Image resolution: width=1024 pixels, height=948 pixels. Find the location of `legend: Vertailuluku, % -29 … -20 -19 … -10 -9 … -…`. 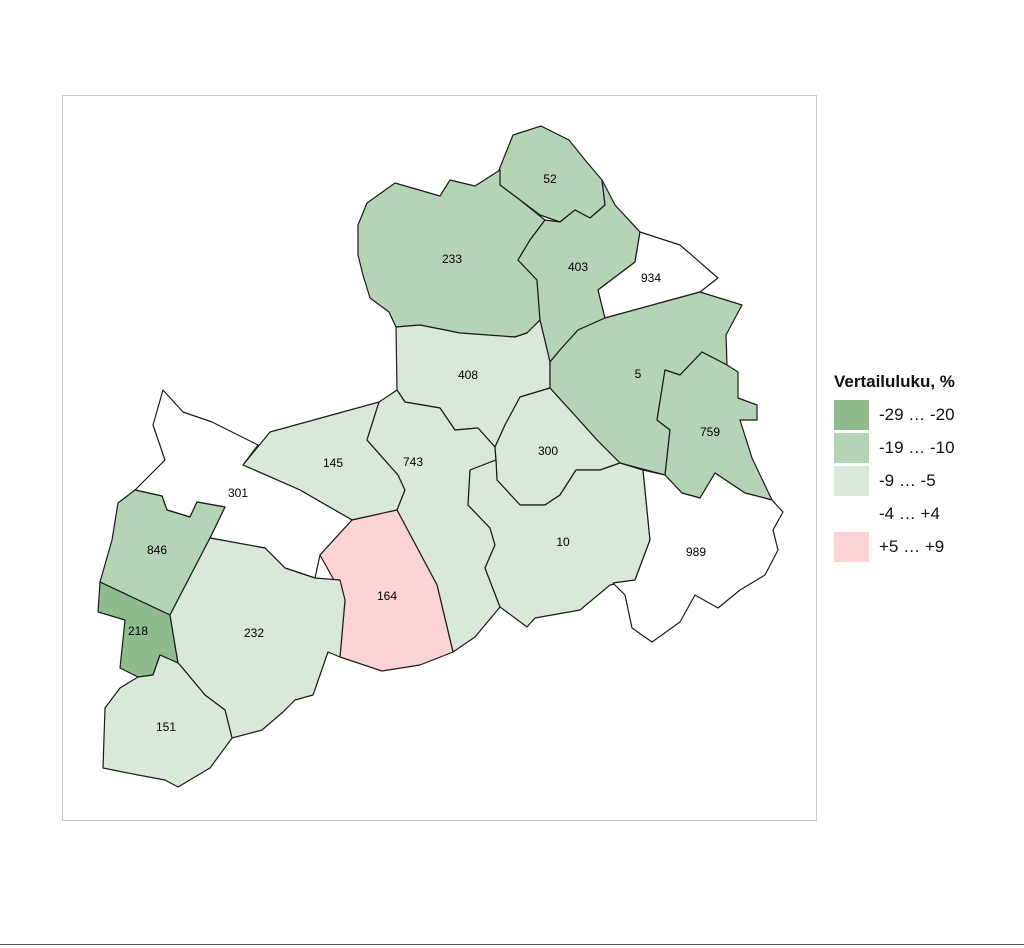

legend: Vertailuluku, % -29 … -20 -19 … -10 -9 … -… is located at coordinates (894, 467).